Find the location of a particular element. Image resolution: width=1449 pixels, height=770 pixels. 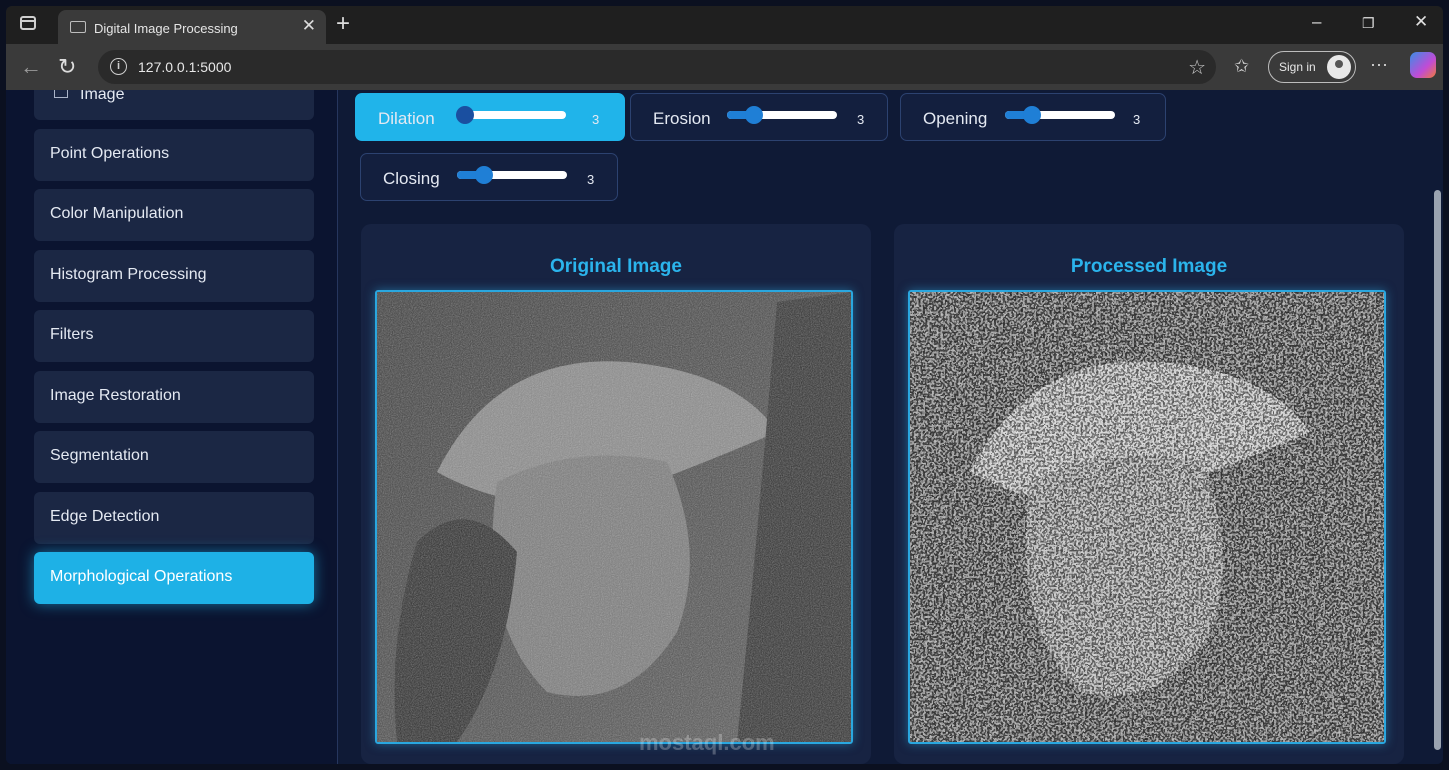

watermark-text: mostaql.com is located at coordinates (707, 742).